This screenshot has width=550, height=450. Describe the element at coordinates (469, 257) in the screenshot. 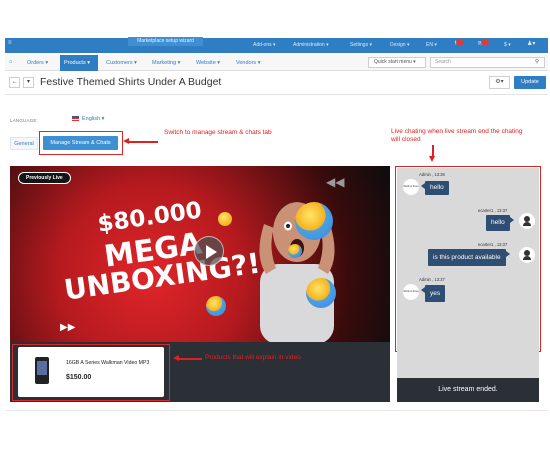

I see `chat-message: is this product available` at that location.